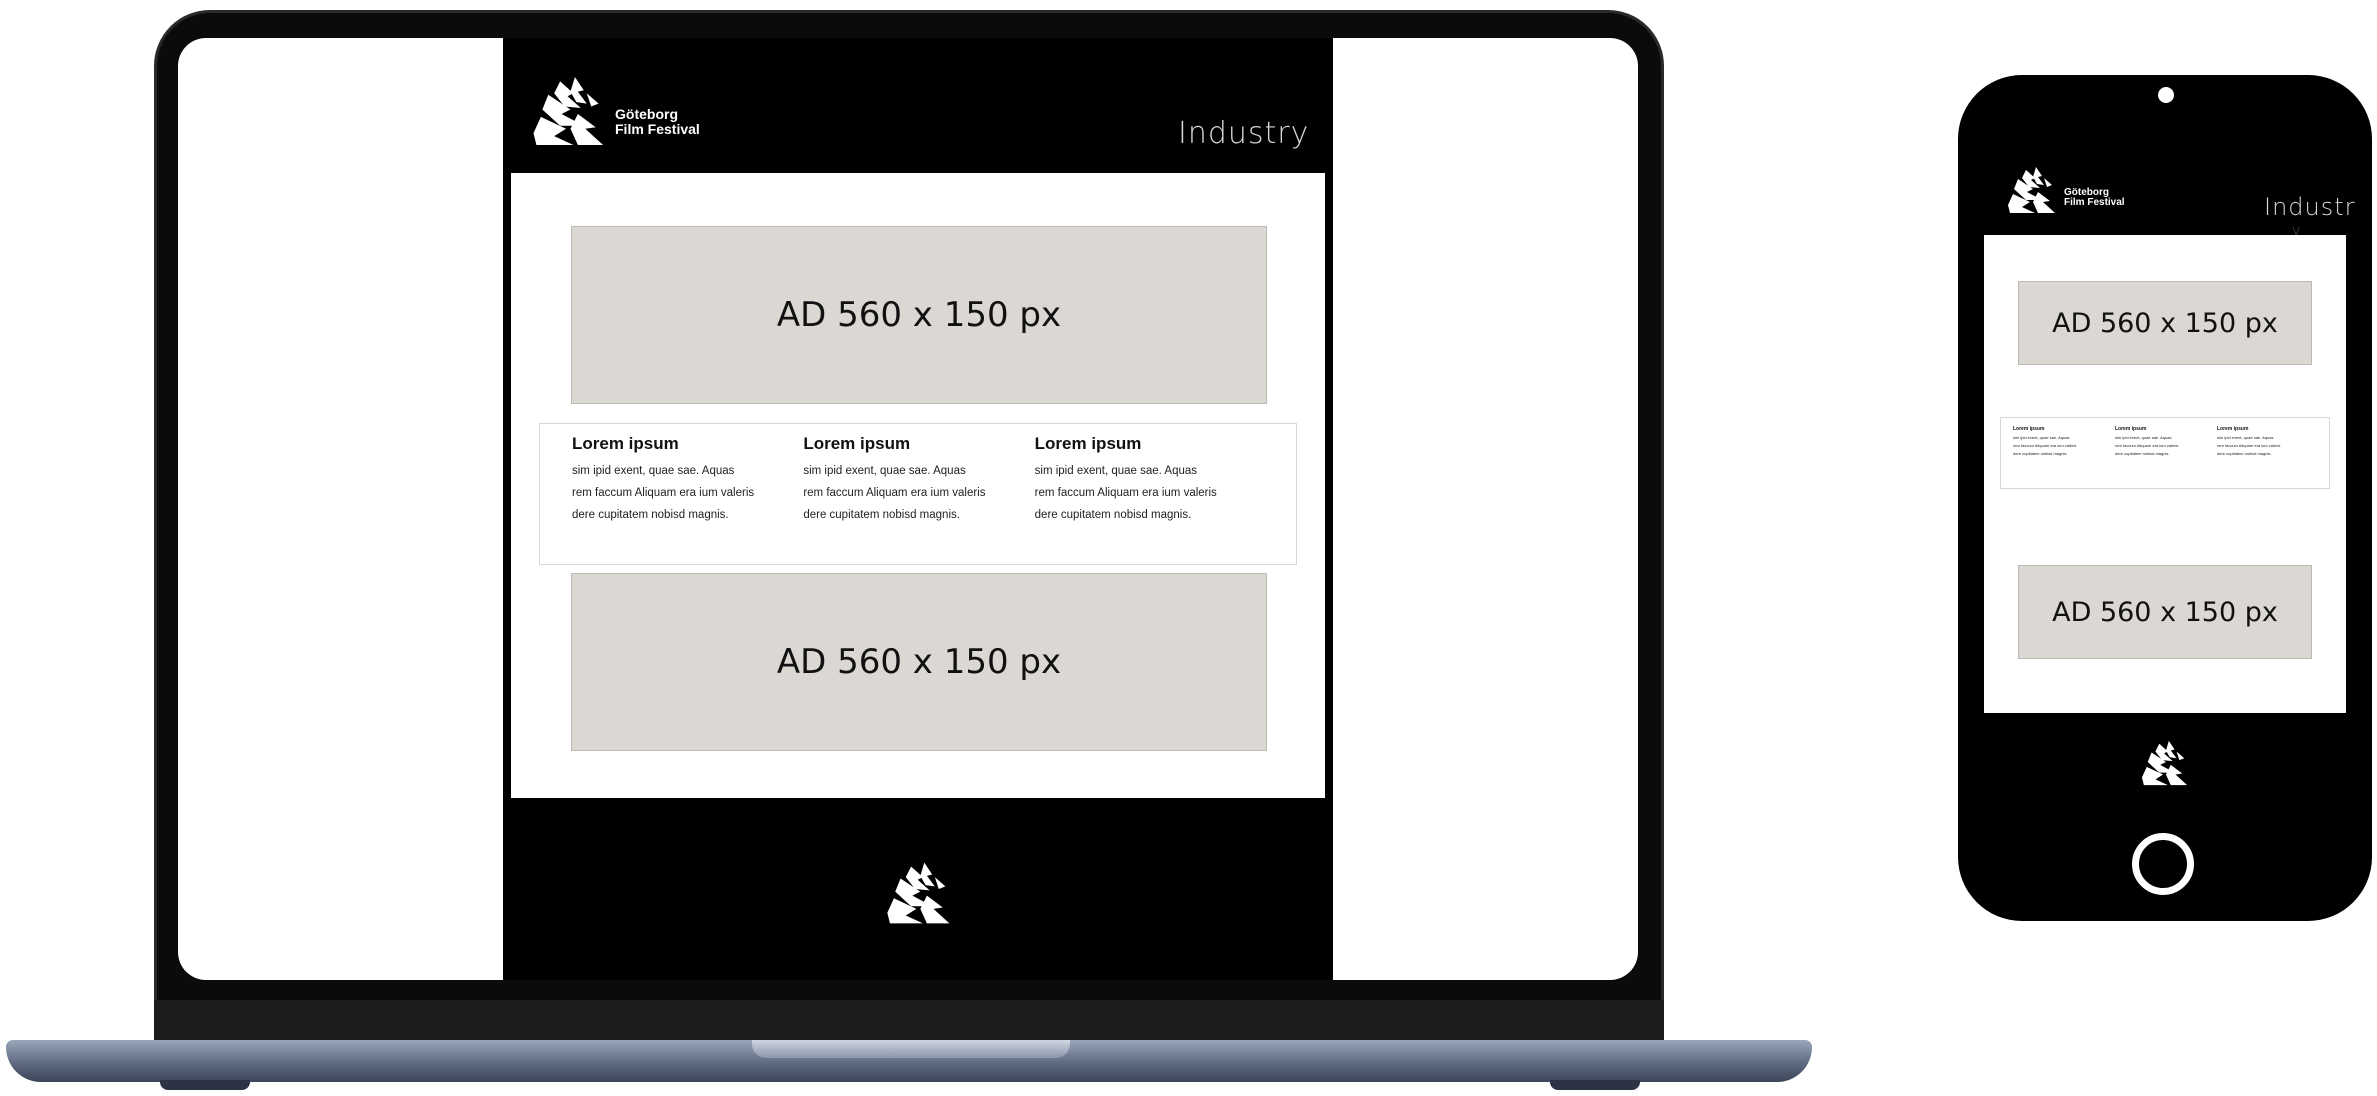  What do you see at coordinates (1243, 133) in the screenshot?
I see `nav-industry-link: Industry` at bounding box center [1243, 133].